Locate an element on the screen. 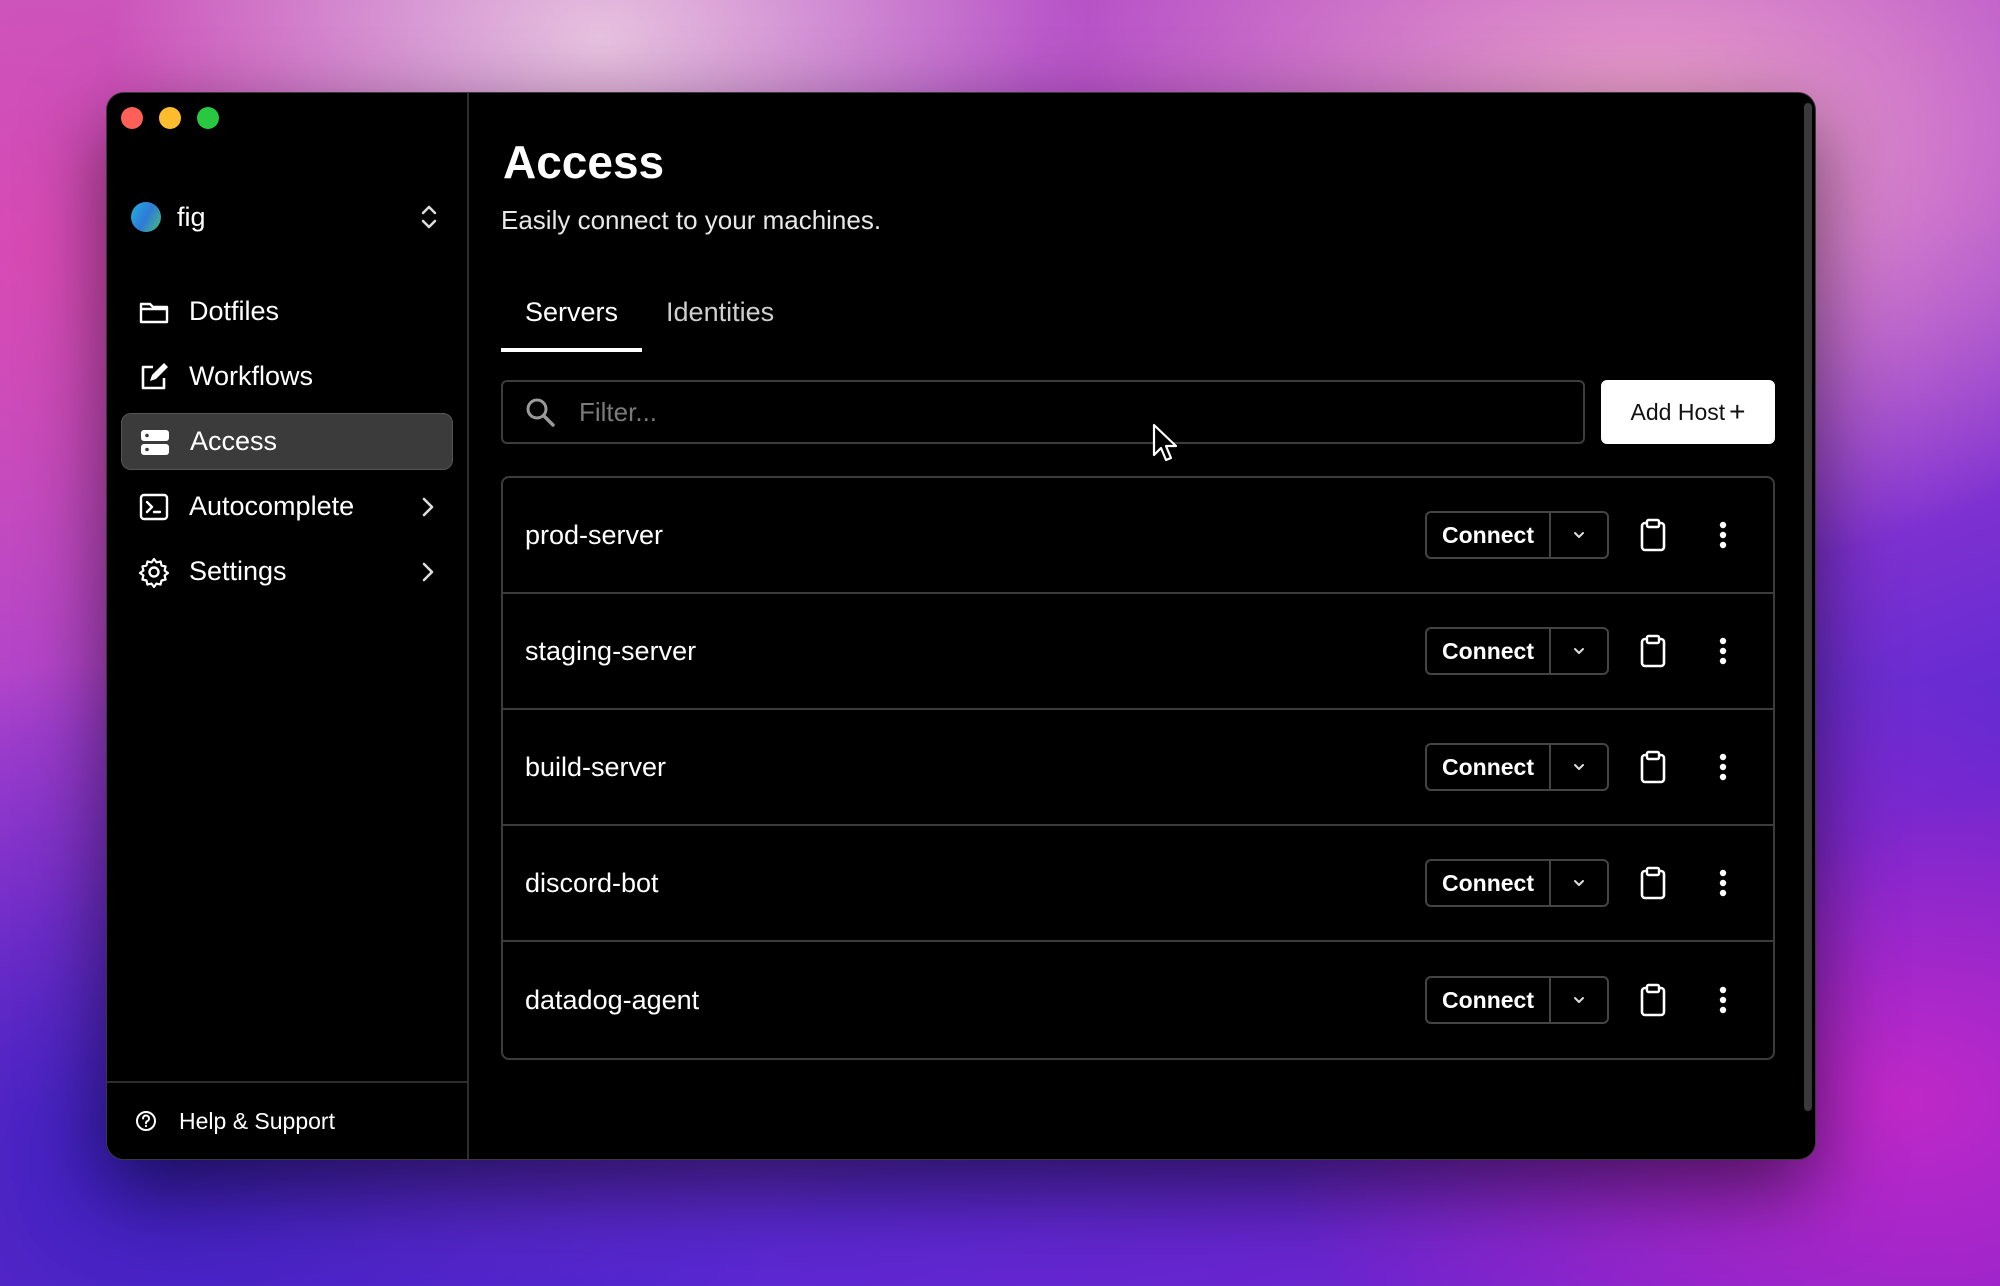 This screenshot has width=2000, height=1286. sidebar-item-label: Autocomplete is located at coordinates (272, 506).